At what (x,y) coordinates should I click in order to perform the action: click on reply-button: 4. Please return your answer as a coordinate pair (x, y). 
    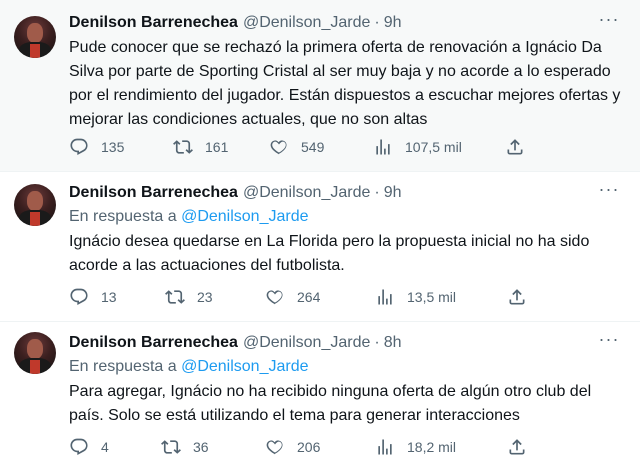
    Looking at the image, I should click on (89, 447).